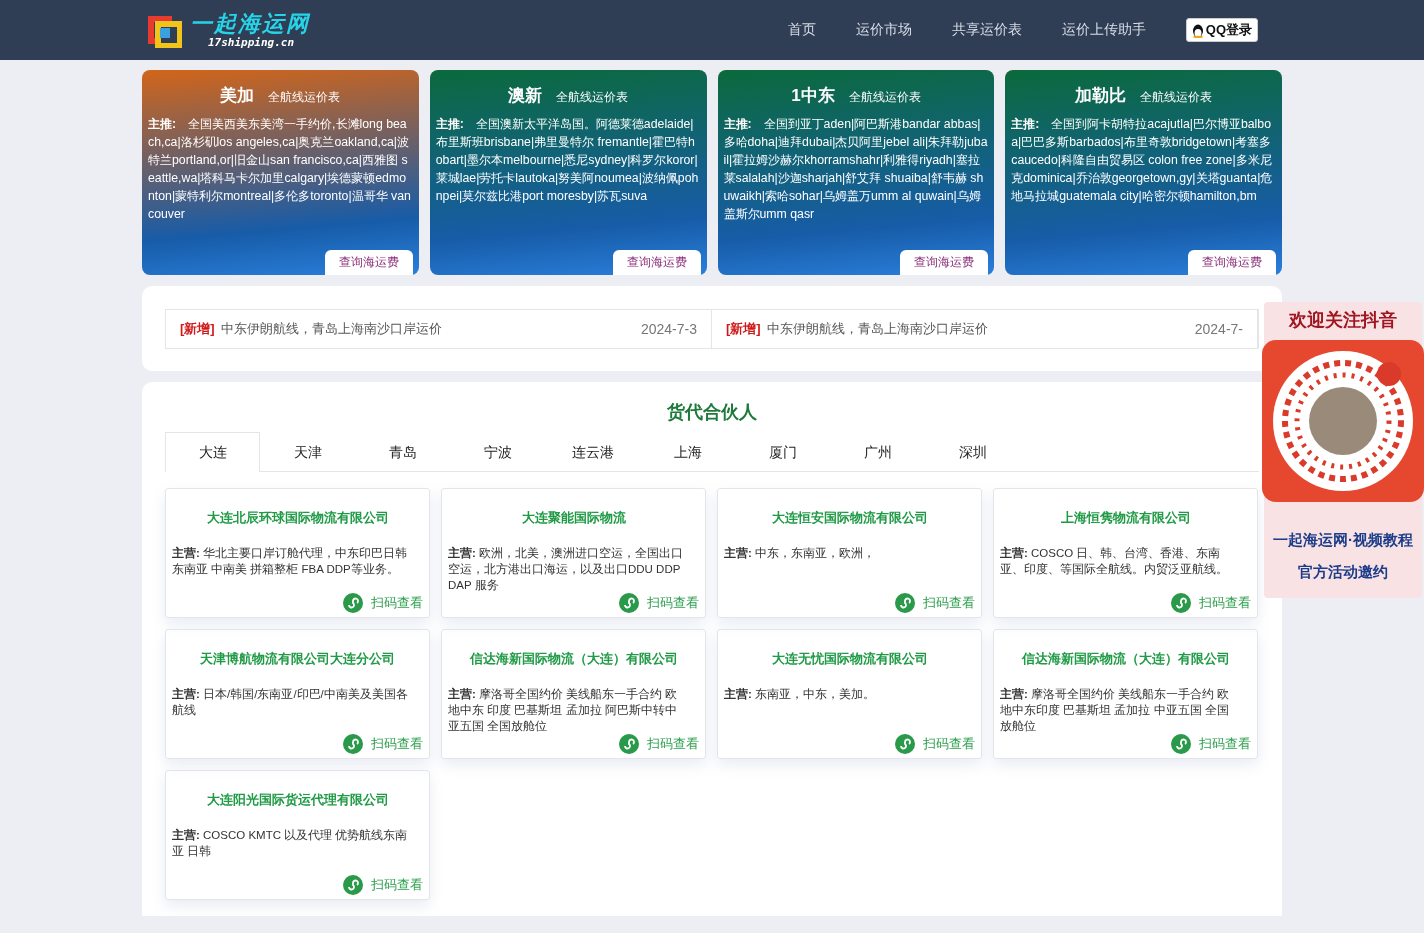 This screenshot has height=933, width=1424. What do you see at coordinates (567, 160) in the screenshot?
I see `route-description: 主推: 全国澳新太平洋岛国。阿德莱德adelaide|布里斯班brisbane|弗里曼特尔 fremantle|霍巴特hobart|墨尔本melbourne|悉尼sydney|科罗尔koror|莱城lae|劳托卡lautoka|努美阿noumea|波纳佩pohnpei|莫尔兹比港port moresby|苏瓦suva` at bounding box center [567, 160].